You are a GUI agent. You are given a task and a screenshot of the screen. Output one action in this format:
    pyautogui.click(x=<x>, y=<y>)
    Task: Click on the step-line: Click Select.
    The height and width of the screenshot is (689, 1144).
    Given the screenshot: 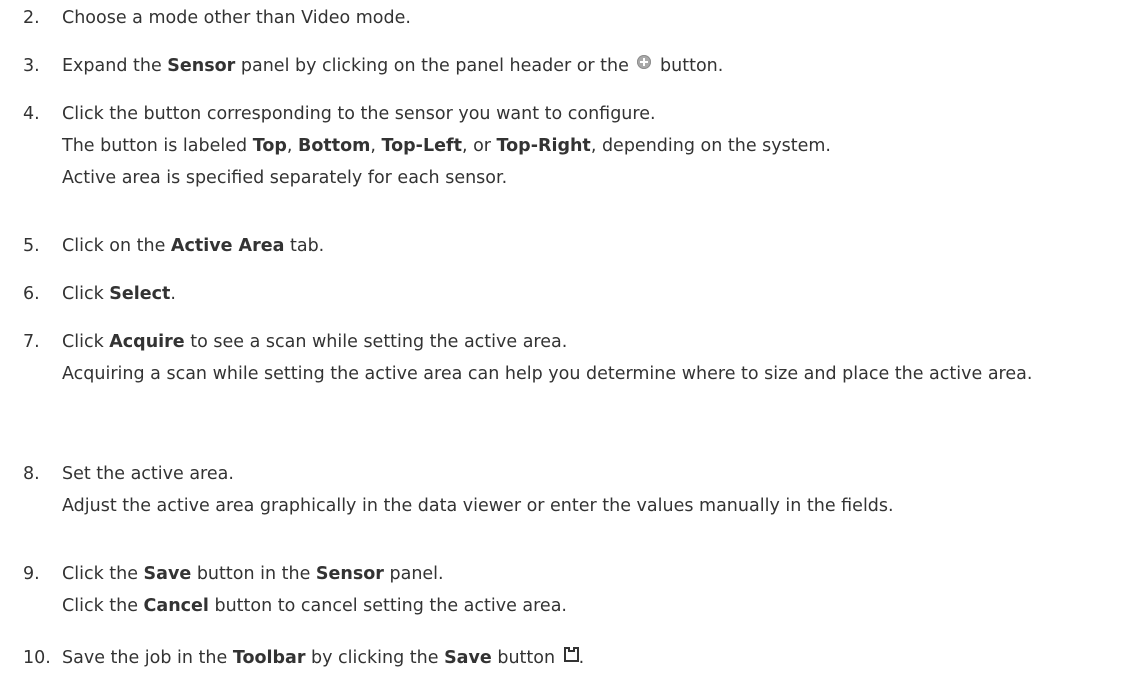 What is the action you would take?
    pyautogui.click(x=602, y=294)
    